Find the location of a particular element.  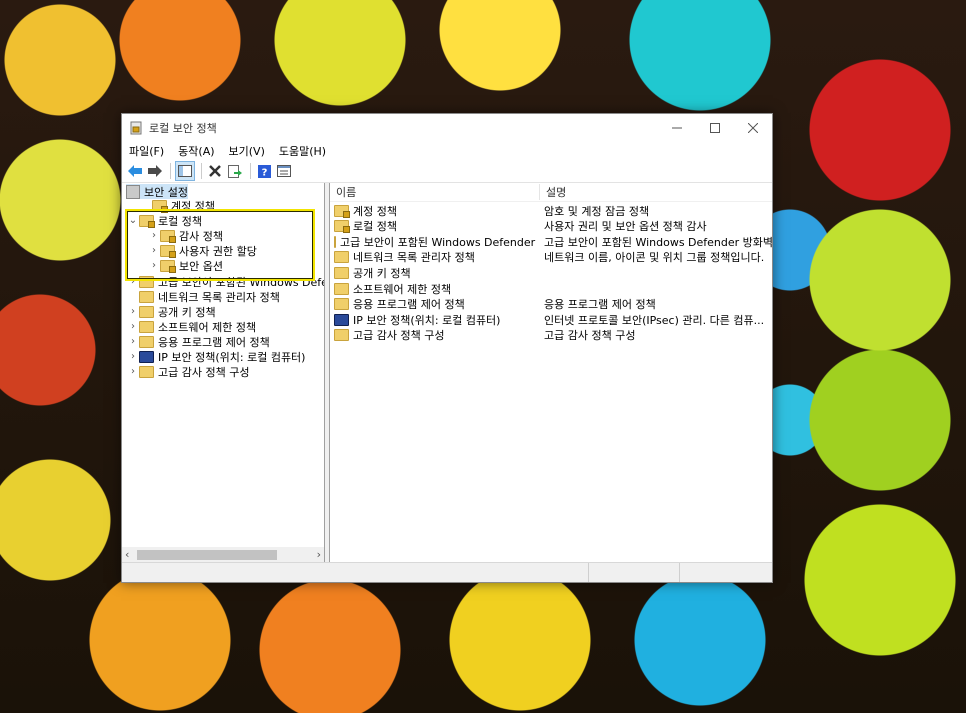

show-hide-console-tree-button is located at coordinates (185, 171).